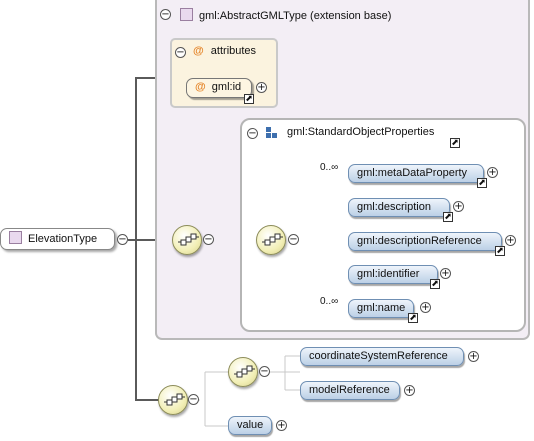 The width and height of the screenshot is (534, 441). I want to click on element-name: gml:name, so click(381, 308).